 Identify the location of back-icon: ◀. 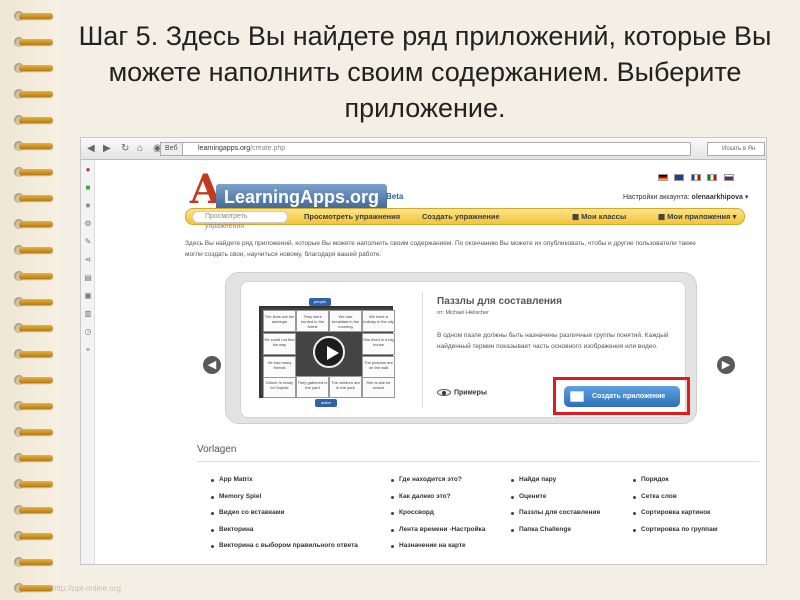
(91, 148).